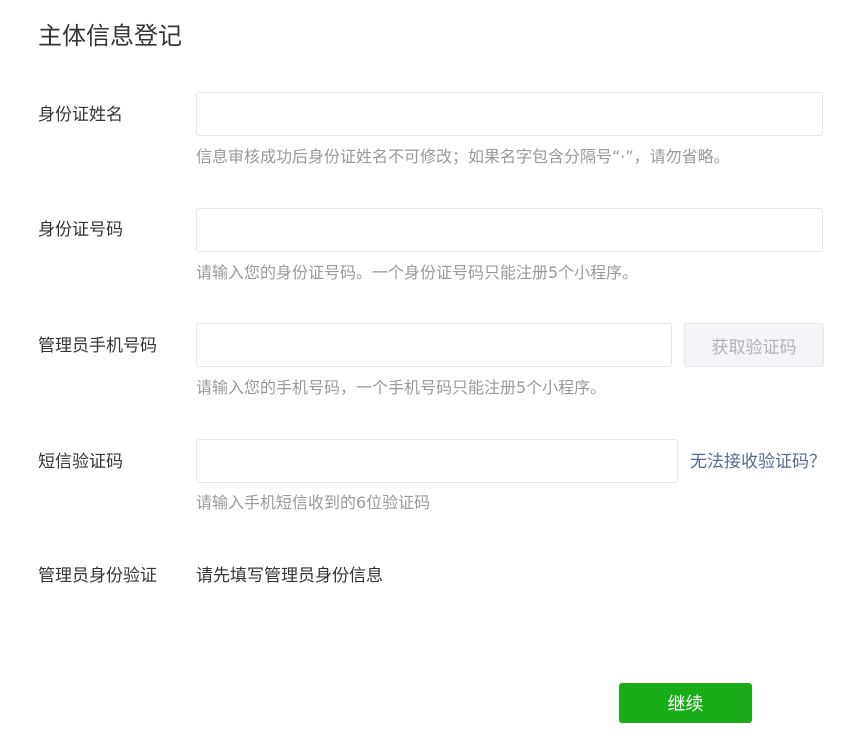  Describe the element at coordinates (685, 703) in the screenshot. I see `continue-button: 继续` at that location.